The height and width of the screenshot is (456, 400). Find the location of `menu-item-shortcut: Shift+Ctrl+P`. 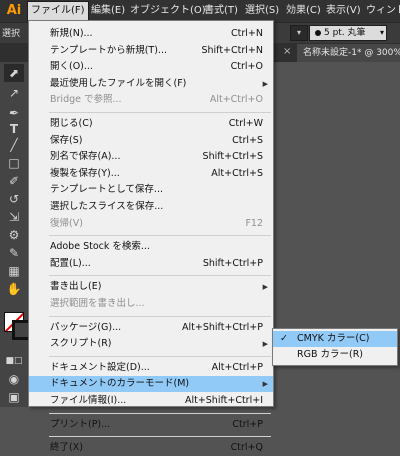

menu-item-shortcut: Shift+Ctrl+P is located at coordinates (232, 263).